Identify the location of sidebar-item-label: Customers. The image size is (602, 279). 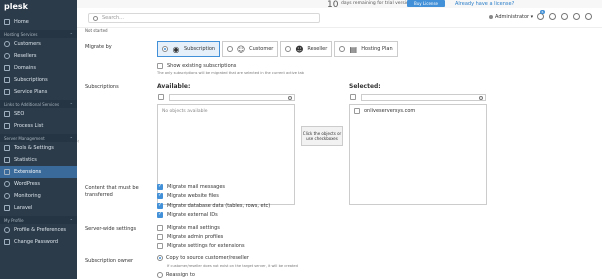
(27, 44).